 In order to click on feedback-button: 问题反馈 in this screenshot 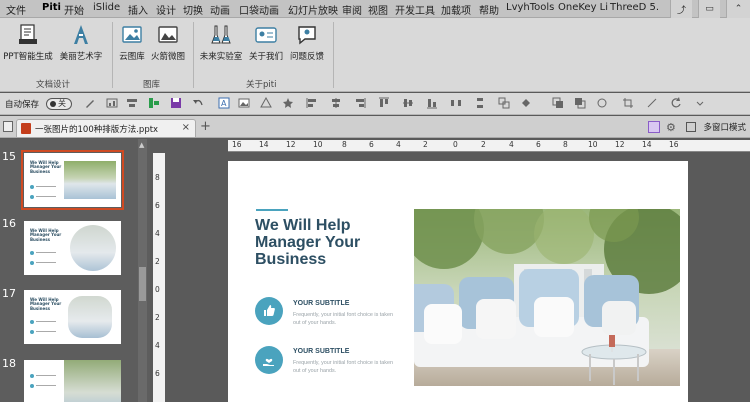, I will do `click(307, 47)`.